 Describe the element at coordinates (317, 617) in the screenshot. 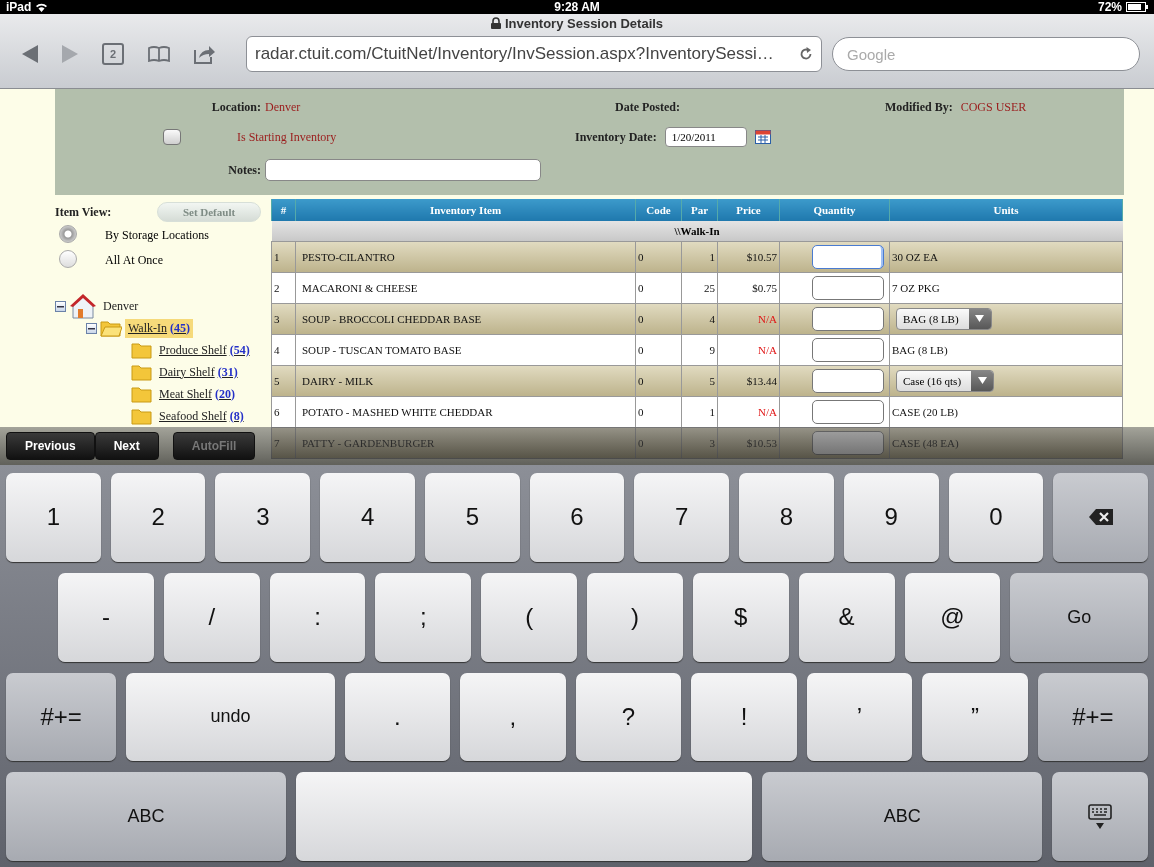

I see `keyboard-key: :` at that location.